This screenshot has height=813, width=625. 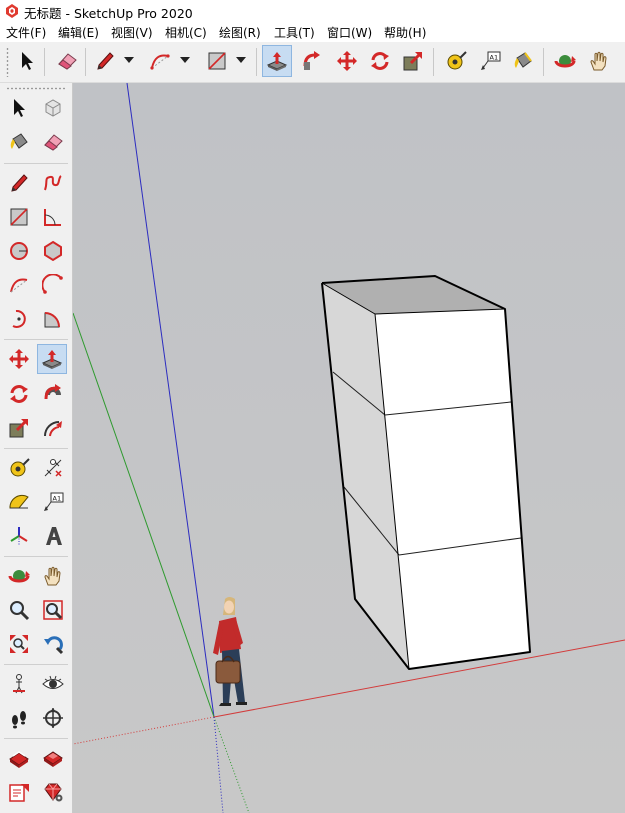 I want to click on select-tool-button, so click(x=27, y=61).